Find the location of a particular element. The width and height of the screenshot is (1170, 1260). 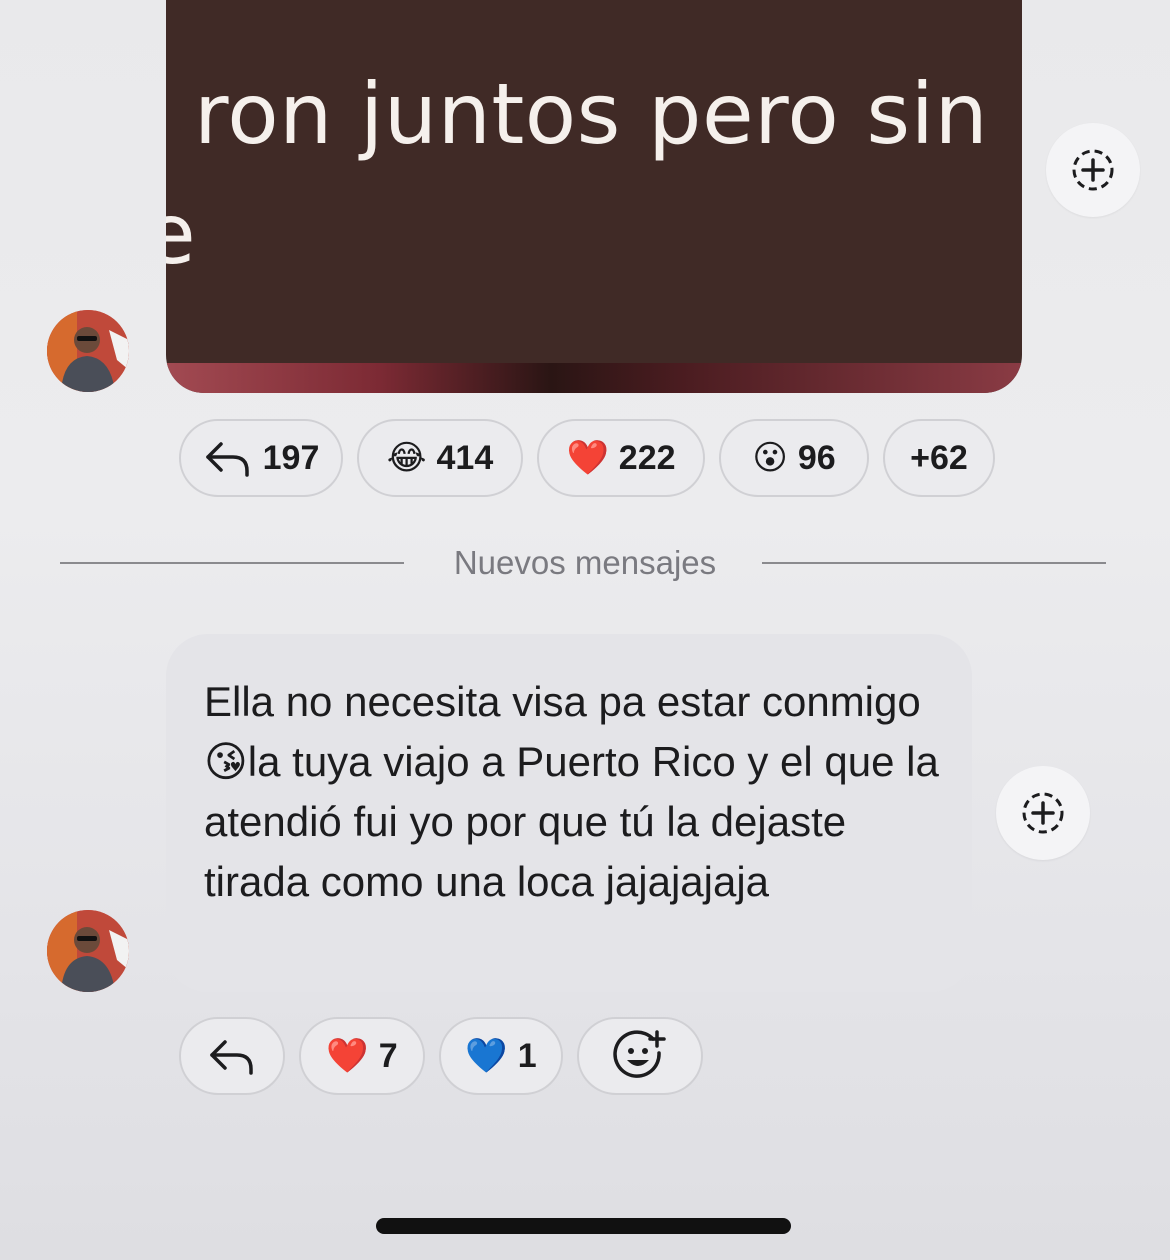

message-text-part-1: Ella no necesita visa pa estar conmigo is located at coordinates (562, 701).